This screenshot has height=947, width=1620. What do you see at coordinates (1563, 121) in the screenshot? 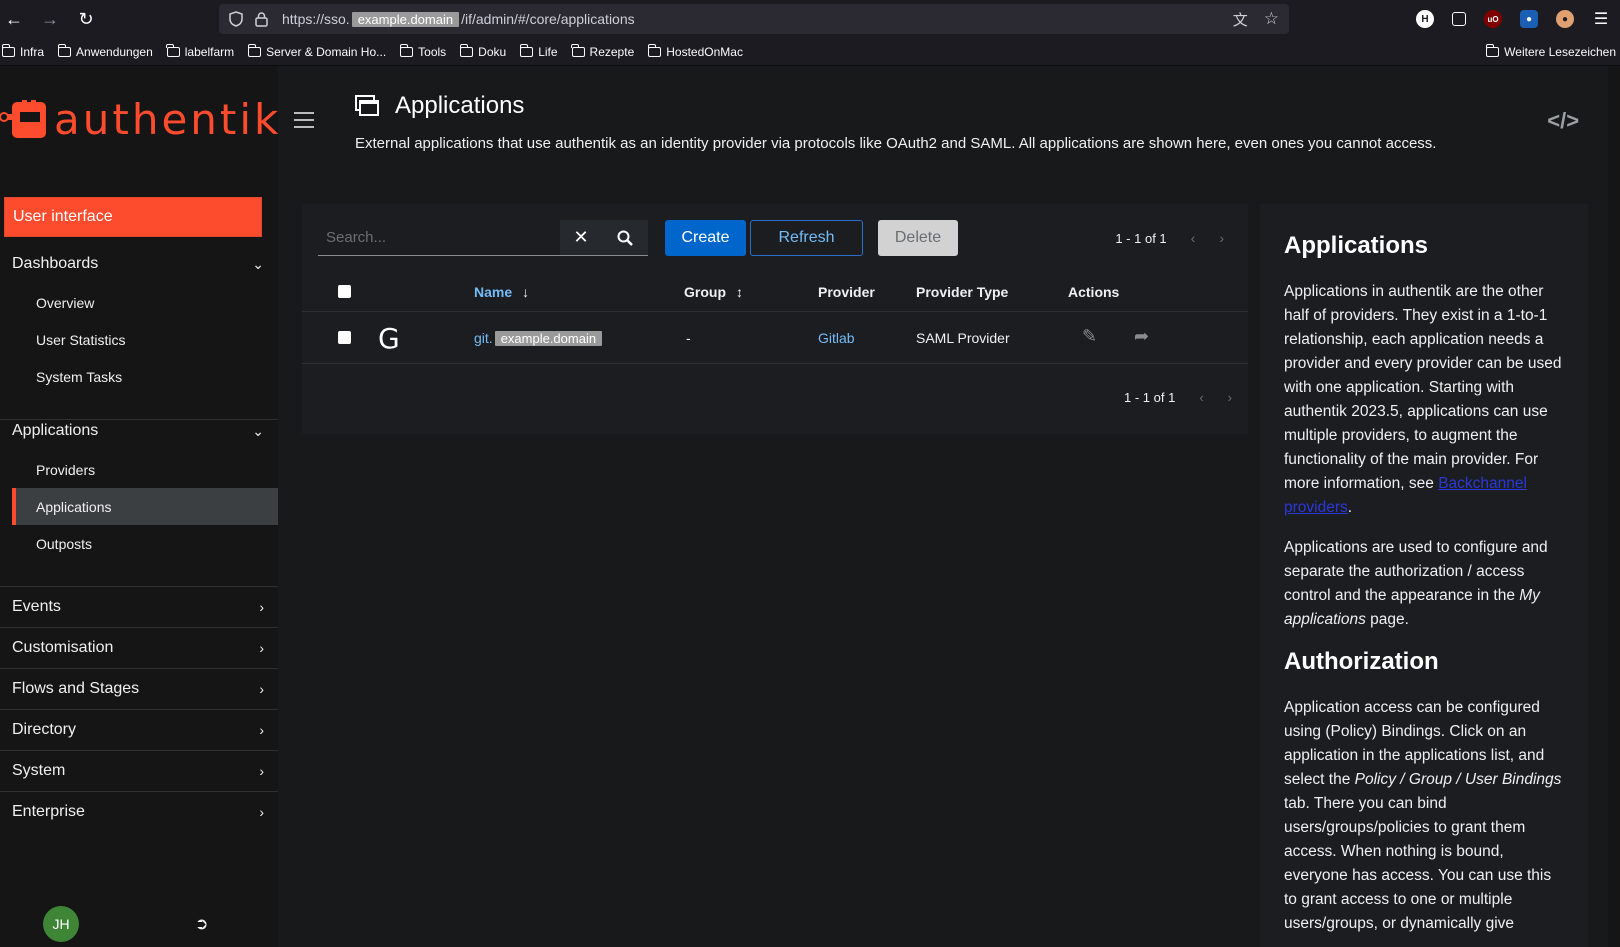
I see `api-code-icon: </>` at bounding box center [1563, 121].